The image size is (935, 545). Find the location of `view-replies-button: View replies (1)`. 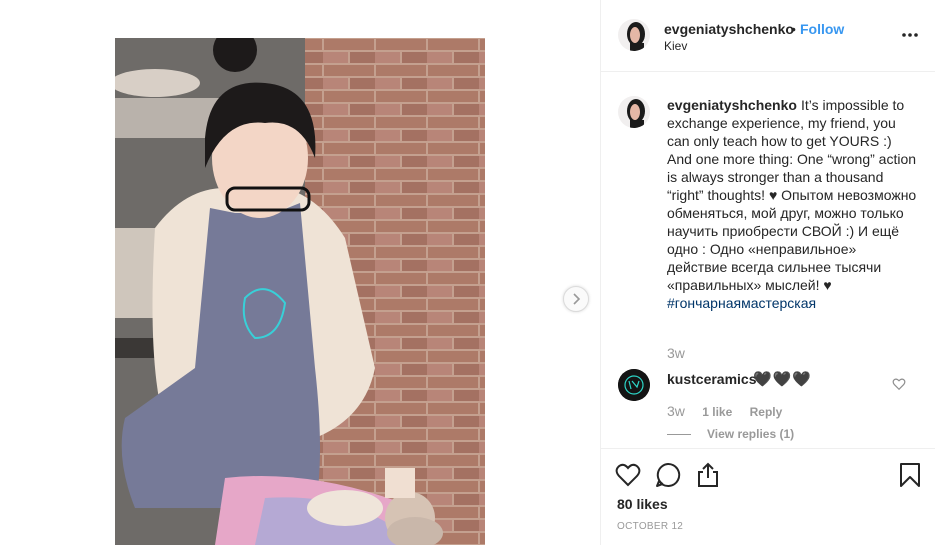

view-replies-button: View replies (1) is located at coordinates (730, 434).